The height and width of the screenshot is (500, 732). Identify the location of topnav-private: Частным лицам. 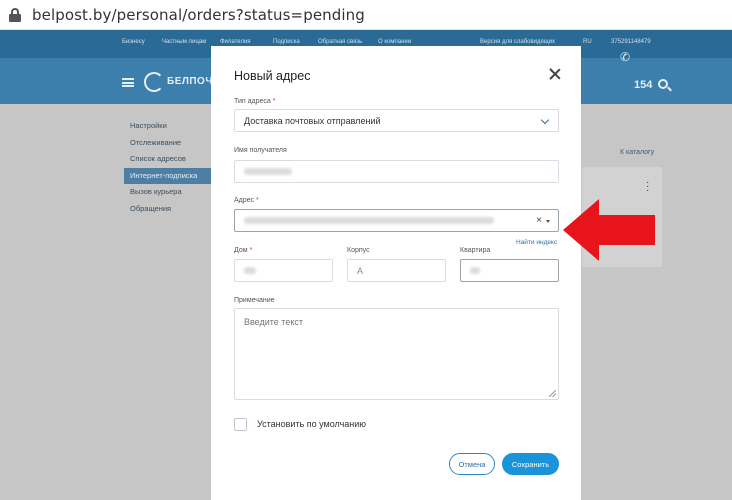
(184, 42).